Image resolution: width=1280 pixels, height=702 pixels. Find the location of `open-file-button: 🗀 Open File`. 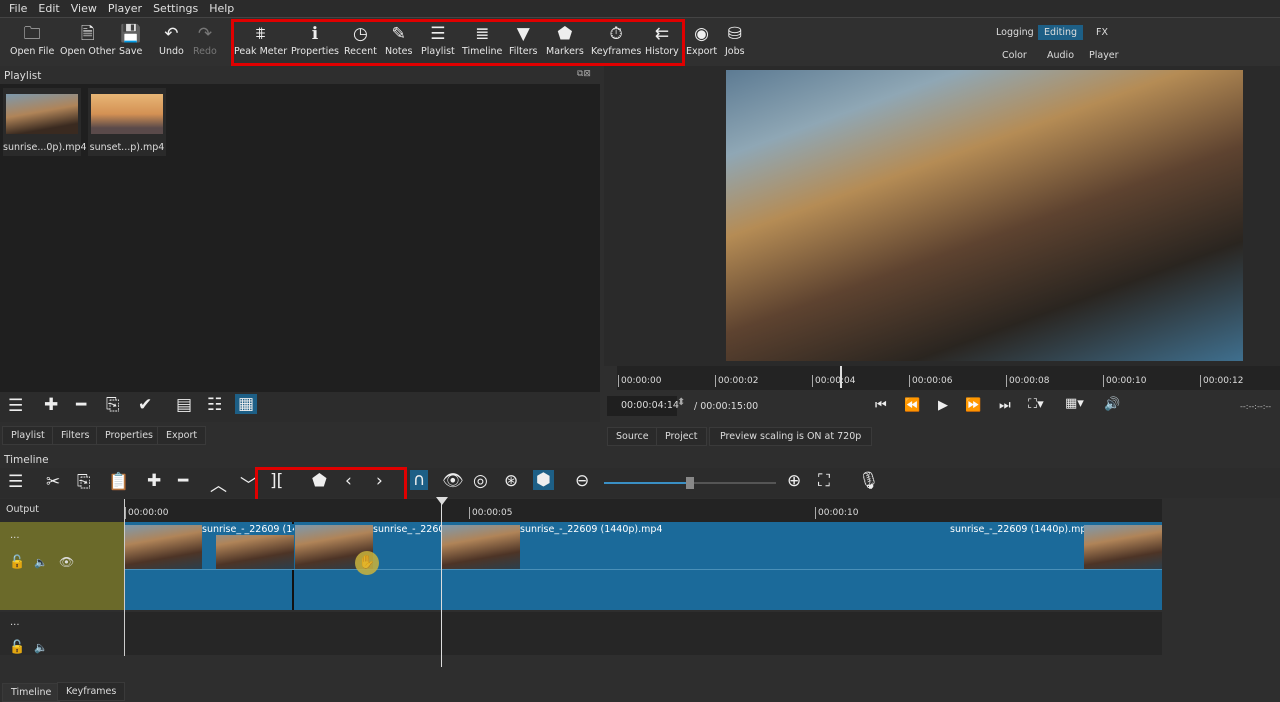

open-file-button: 🗀 Open File is located at coordinates (32, 39).